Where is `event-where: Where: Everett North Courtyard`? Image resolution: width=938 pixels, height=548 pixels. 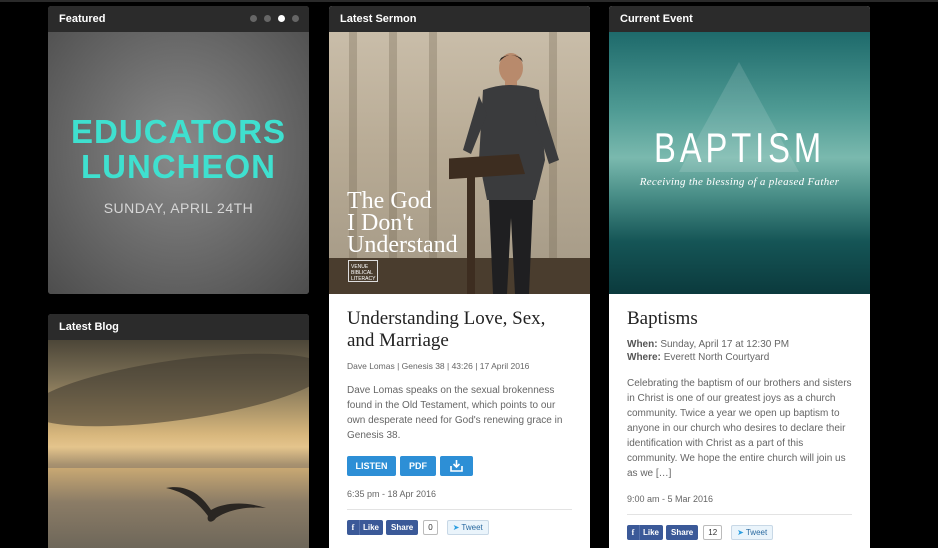
event-where: Where: Everett North Courtyard is located at coordinates (739, 357).